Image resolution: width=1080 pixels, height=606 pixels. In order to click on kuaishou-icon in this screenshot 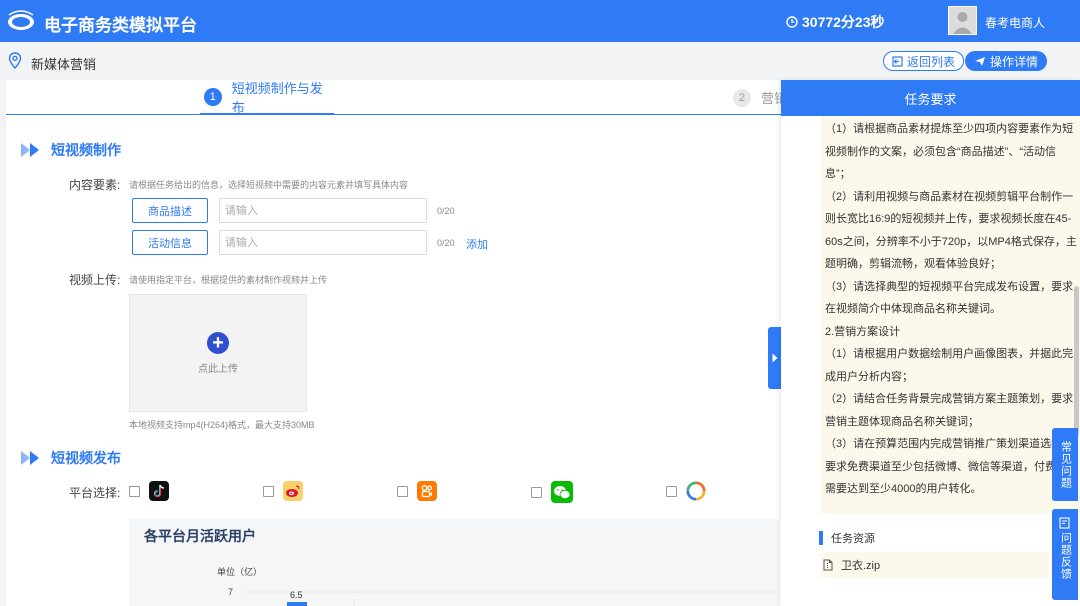, I will do `click(427, 491)`.